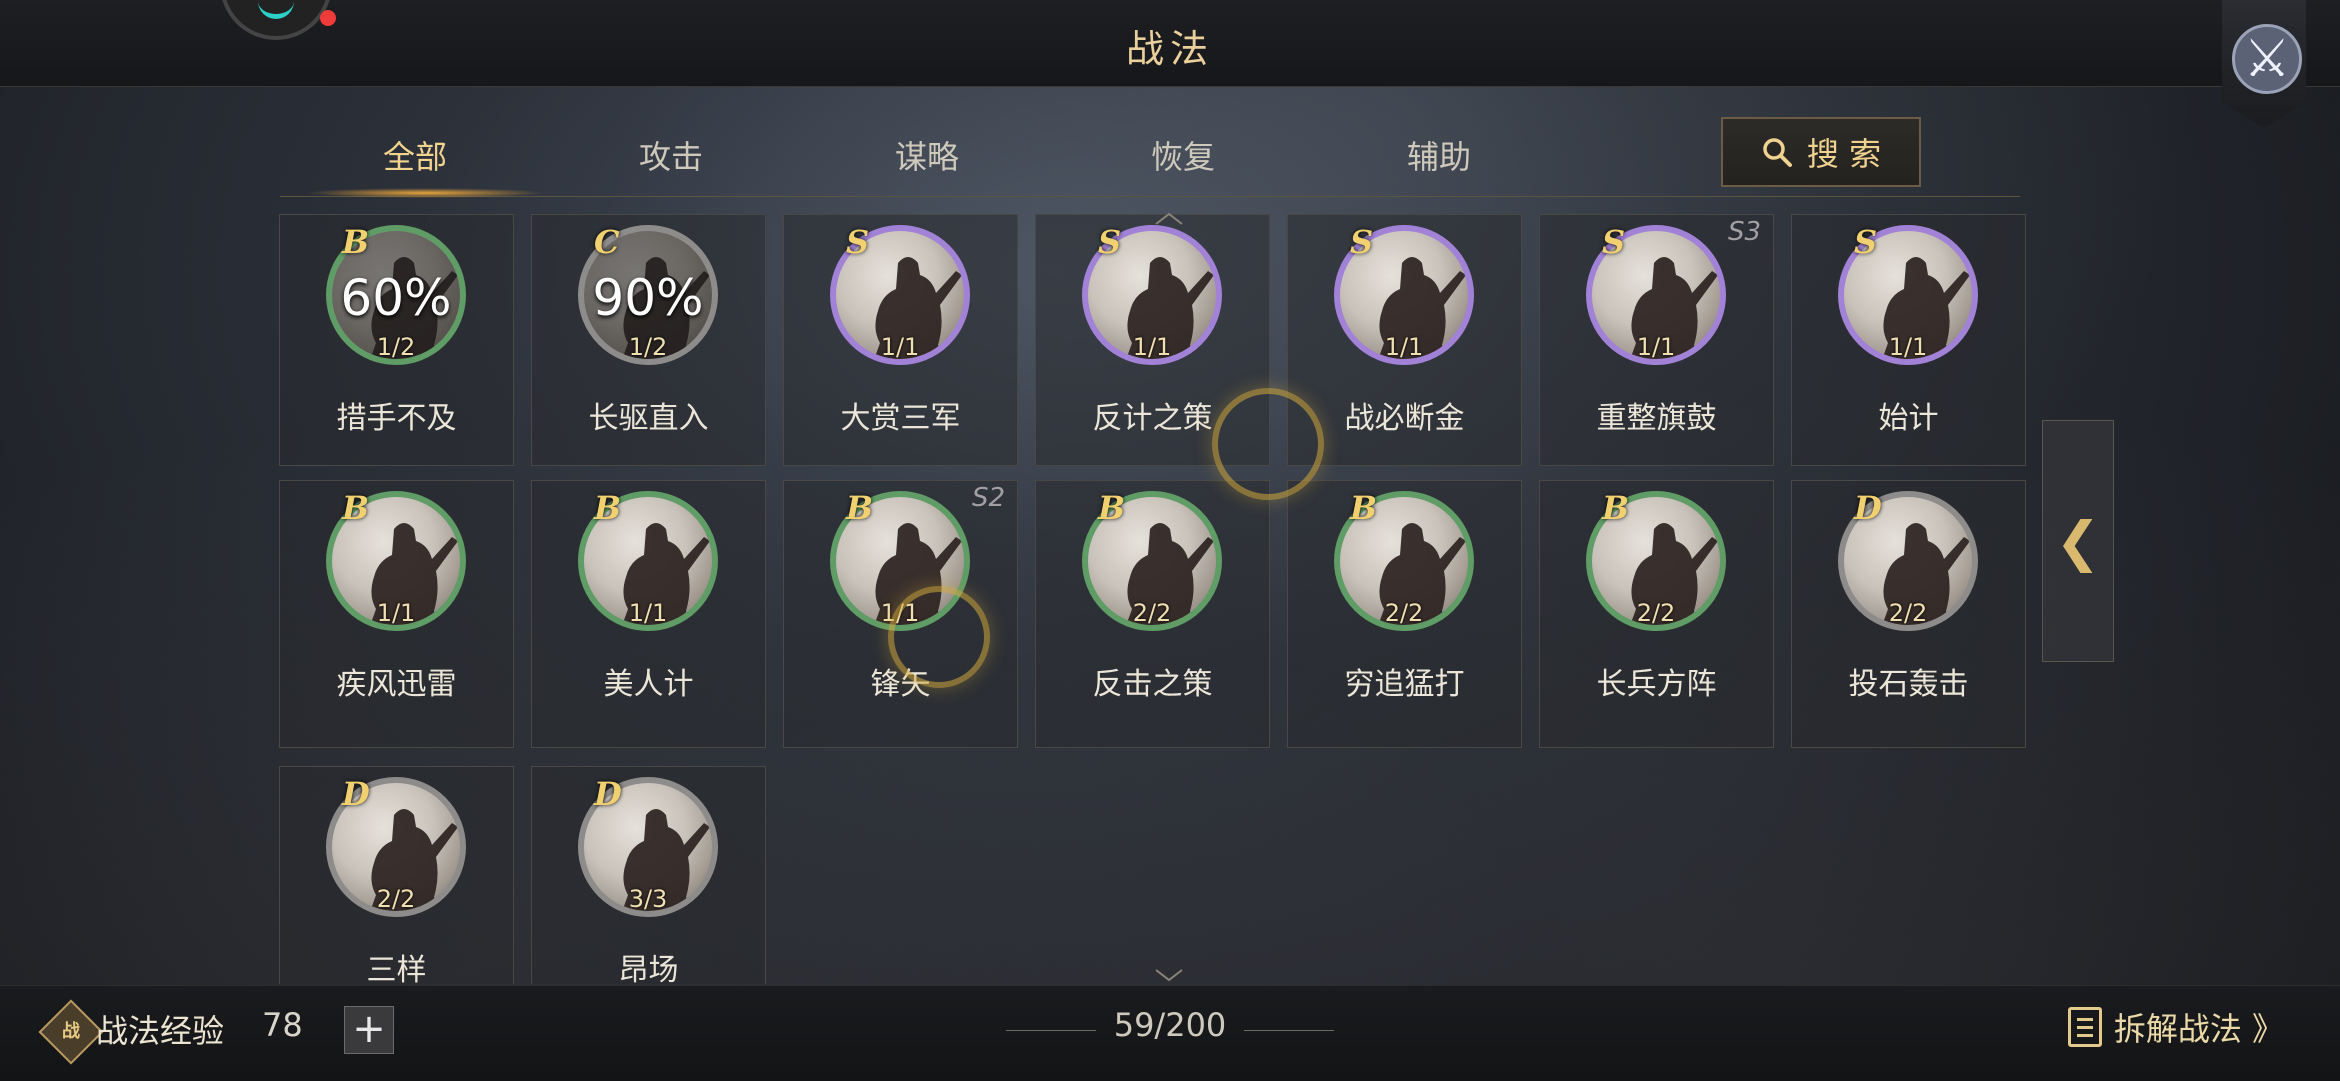 Image resolution: width=2340 pixels, height=1081 pixels. Describe the element at coordinates (1908, 684) in the screenshot. I see `skill-name: 投石轰击` at that location.